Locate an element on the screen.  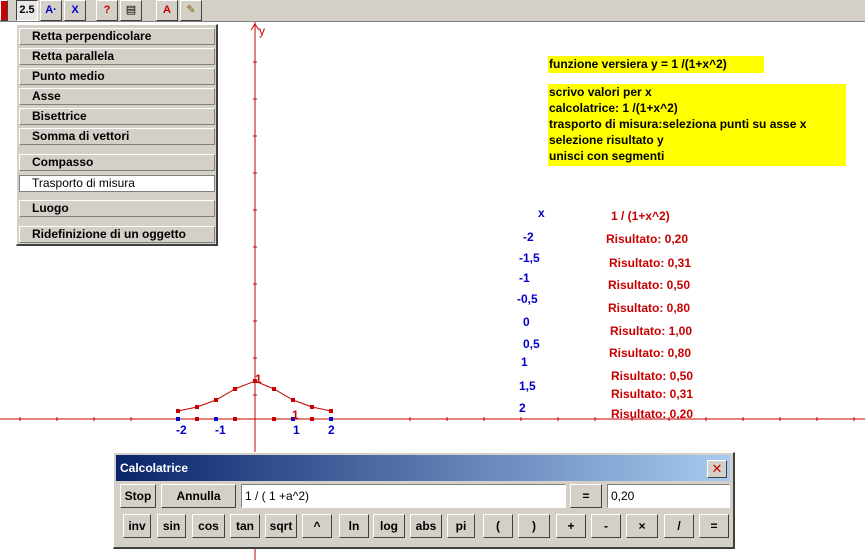
menu-item-bisettrice: Bisettrice is located at coordinates (117, 116).